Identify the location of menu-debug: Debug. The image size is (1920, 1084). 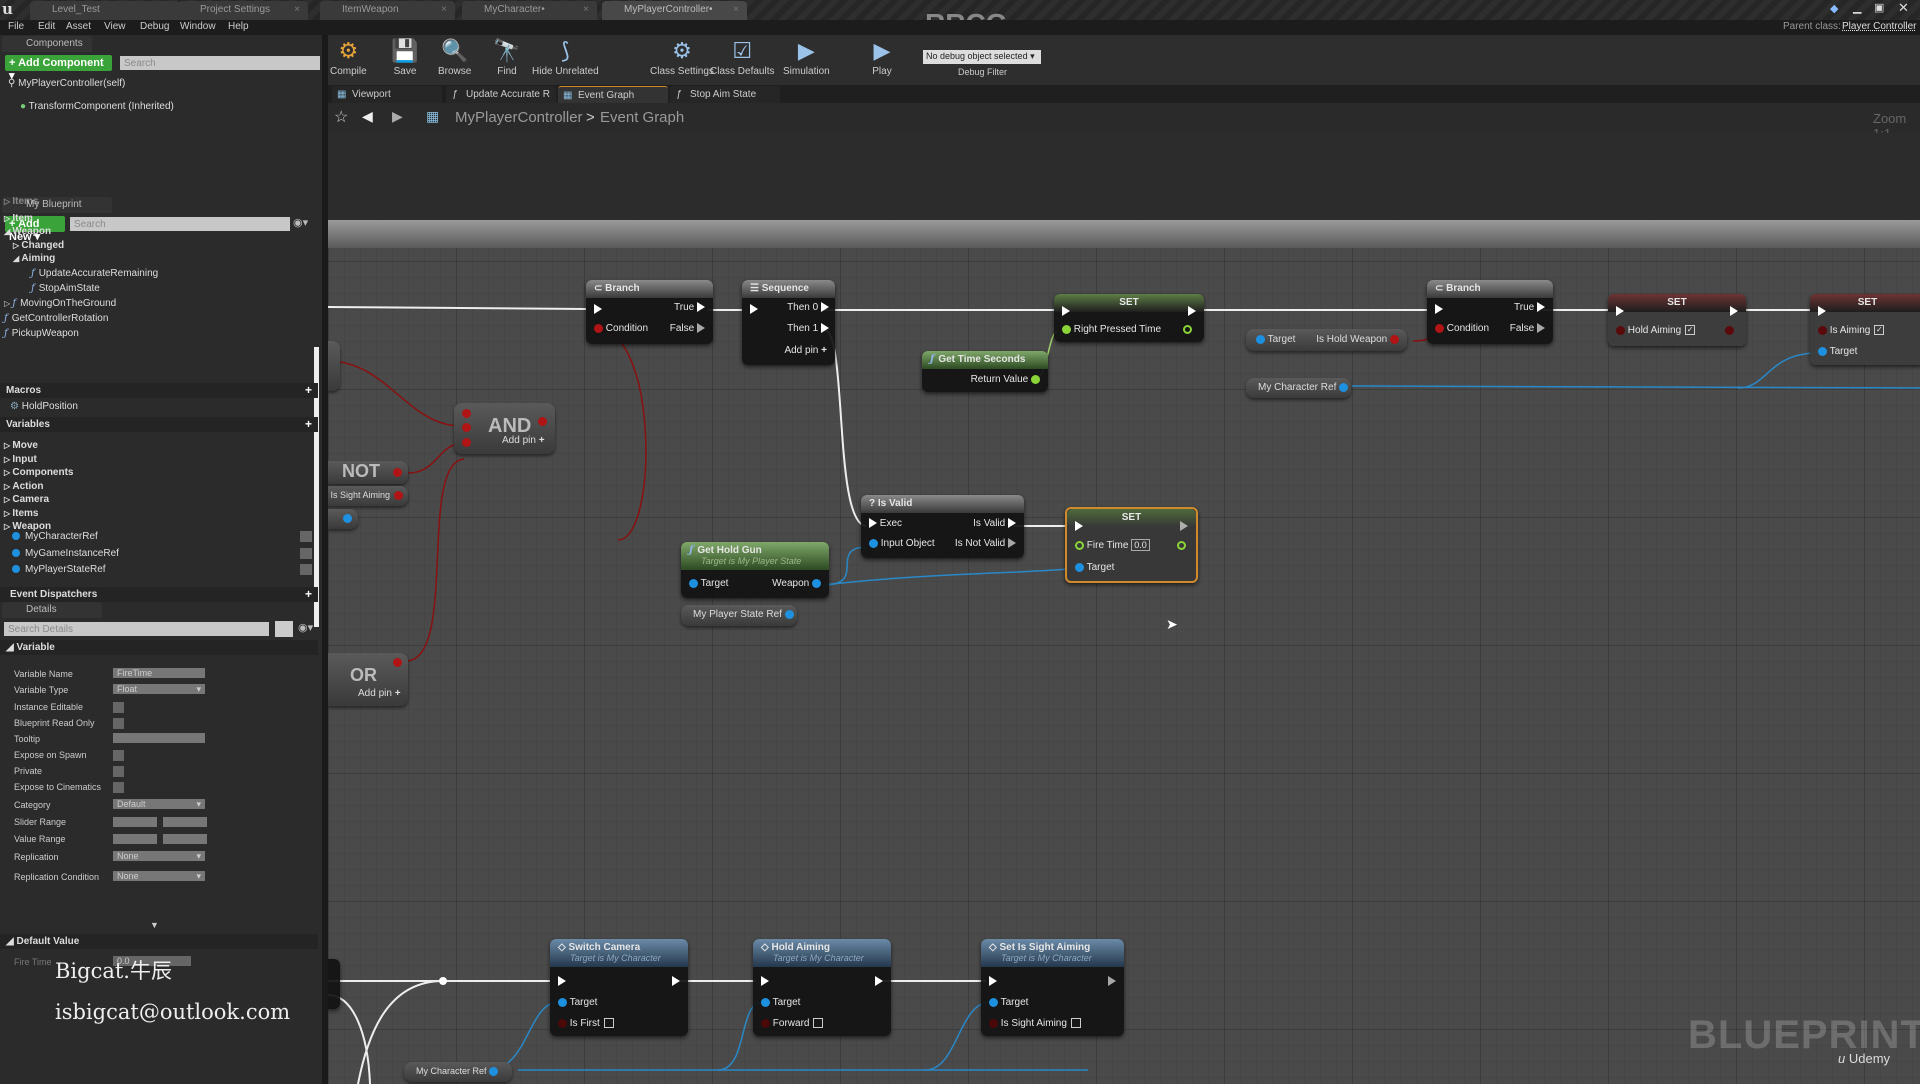
(154, 26).